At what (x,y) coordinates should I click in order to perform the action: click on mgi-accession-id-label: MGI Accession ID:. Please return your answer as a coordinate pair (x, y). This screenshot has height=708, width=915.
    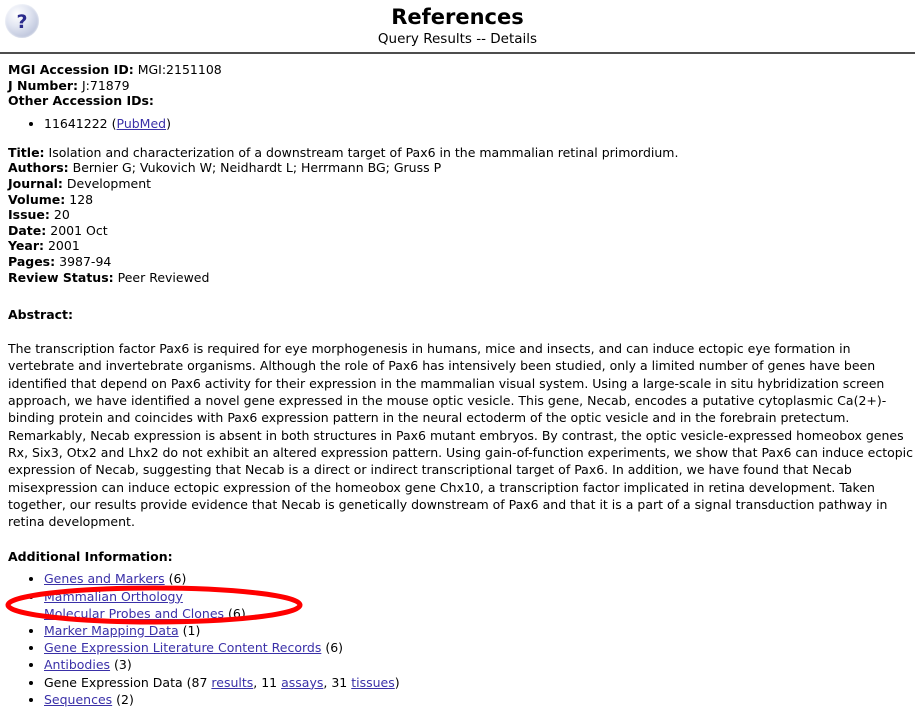
    Looking at the image, I should click on (71, 69).